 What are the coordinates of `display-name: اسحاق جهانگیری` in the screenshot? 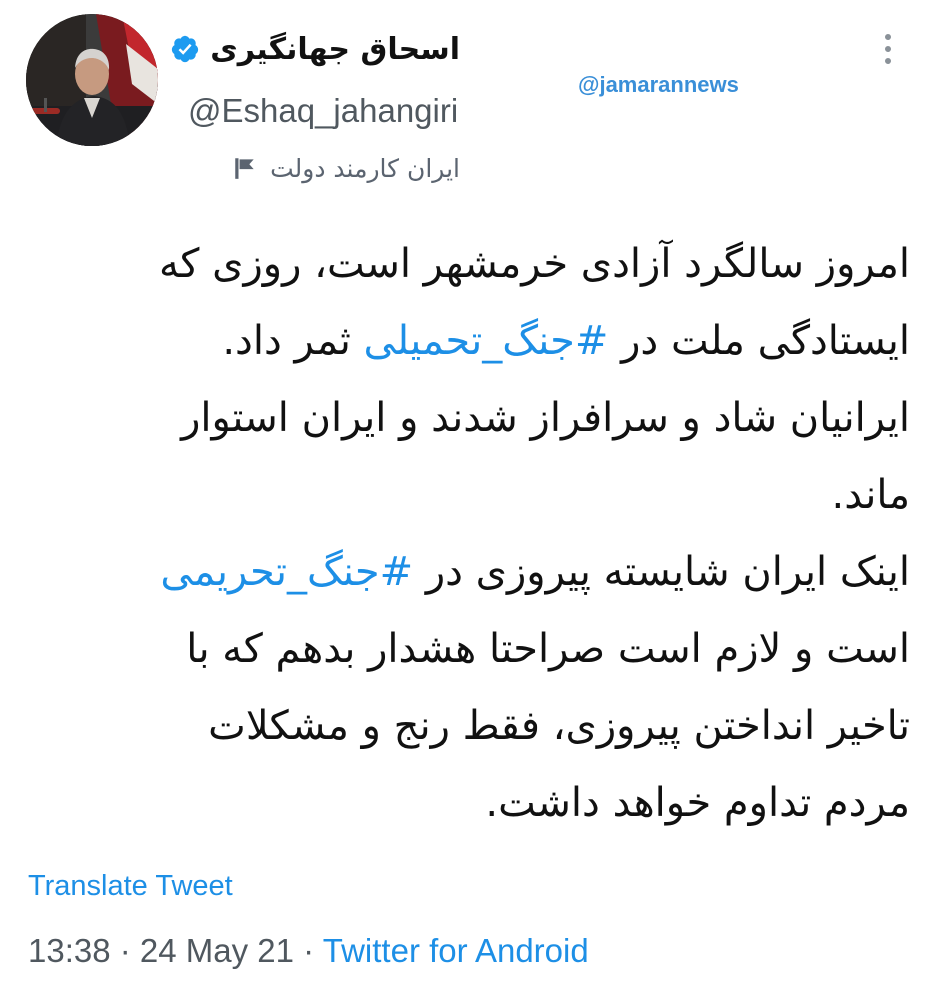 It's located at (335, 49).